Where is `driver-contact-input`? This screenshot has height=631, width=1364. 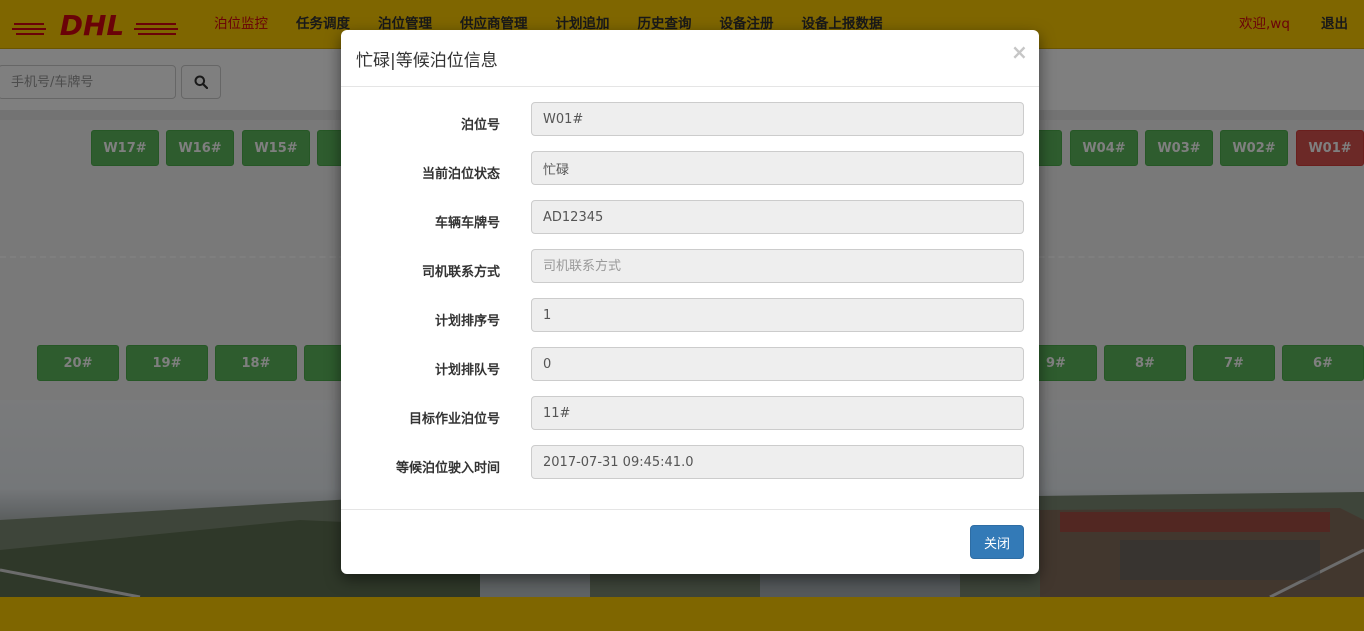 driver-contact-input is located at coordinates (777, 266).